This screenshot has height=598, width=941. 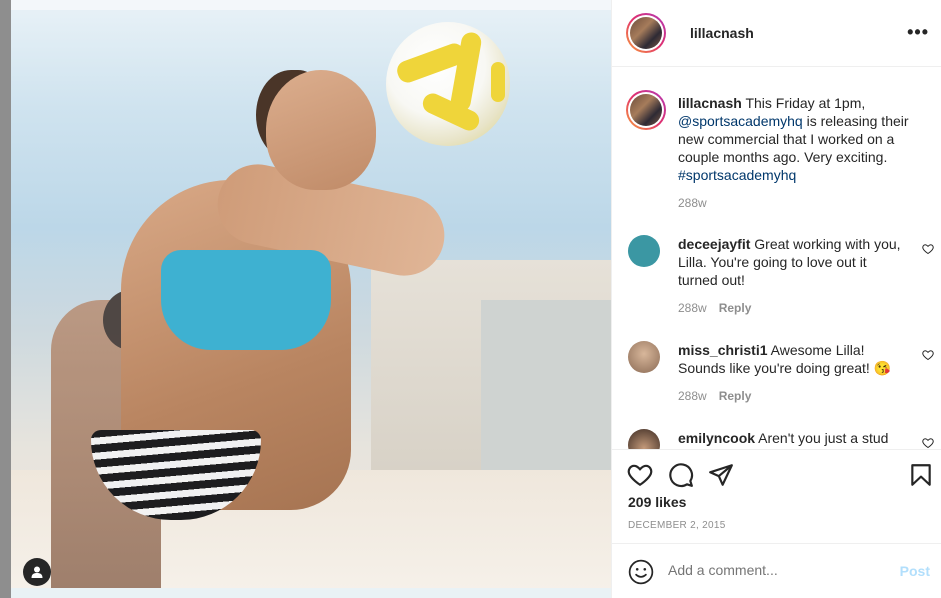 What do you see at coordinates (915, 571) in the screenshot?
I see `post-comment-button: Post` at bounding box center [915, 571].